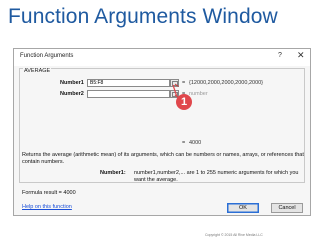 The width and height of the screenshot is (320, 240). Describe the element at coordinates (47, 56) in the screenshot. I see `dialog-title: Function Arguments` at that location.